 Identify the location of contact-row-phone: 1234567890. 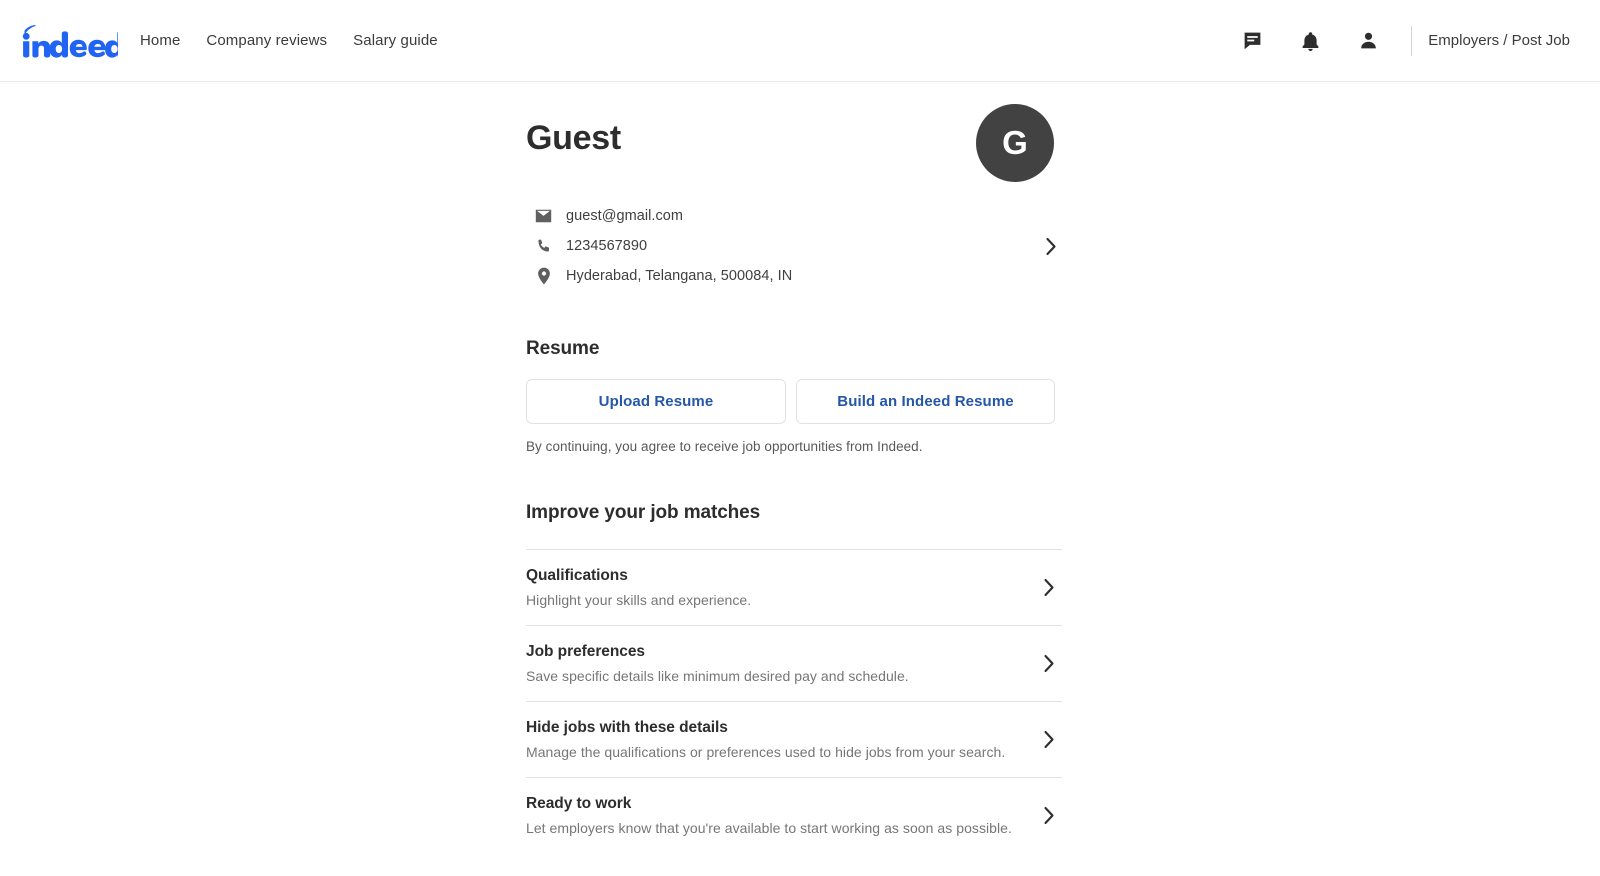
(798, 246).